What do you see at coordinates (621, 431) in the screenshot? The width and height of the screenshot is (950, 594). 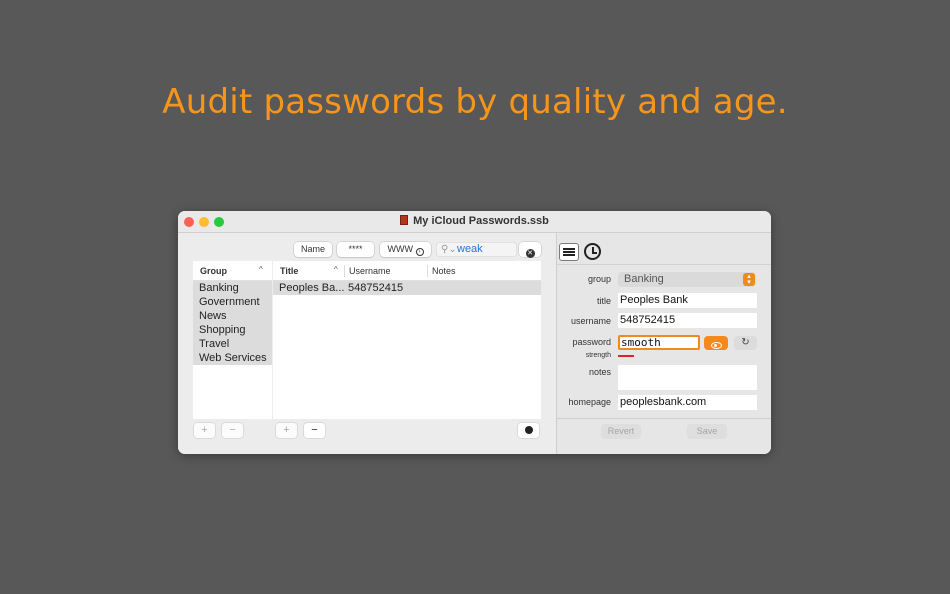 I see `revert-button: Revert` at bounding box center [621, 431].